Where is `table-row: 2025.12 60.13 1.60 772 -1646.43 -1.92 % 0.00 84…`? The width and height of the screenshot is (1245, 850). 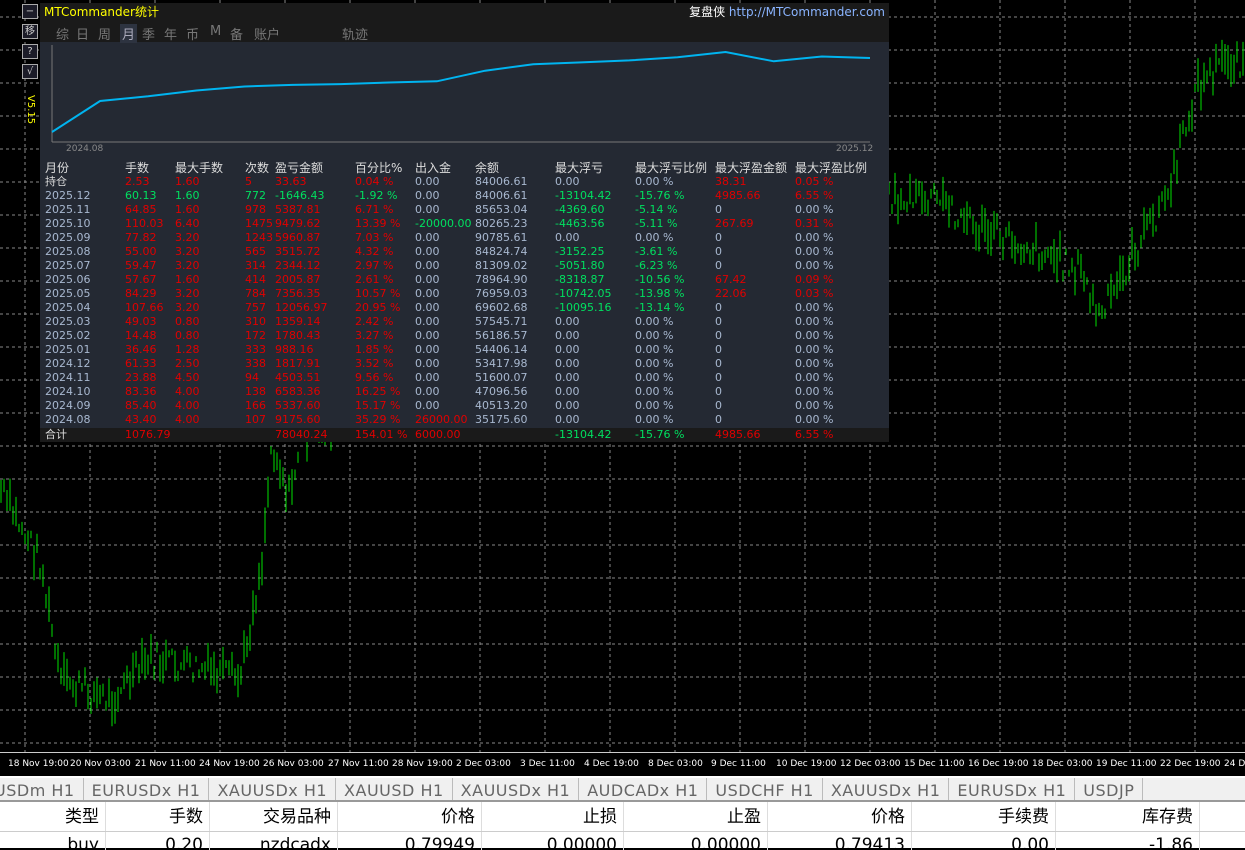 table-row: 2025.12 60.13 1.60 772 -1646.43 -1.92 % 0.00 84… is located at coordinates (464, 196).